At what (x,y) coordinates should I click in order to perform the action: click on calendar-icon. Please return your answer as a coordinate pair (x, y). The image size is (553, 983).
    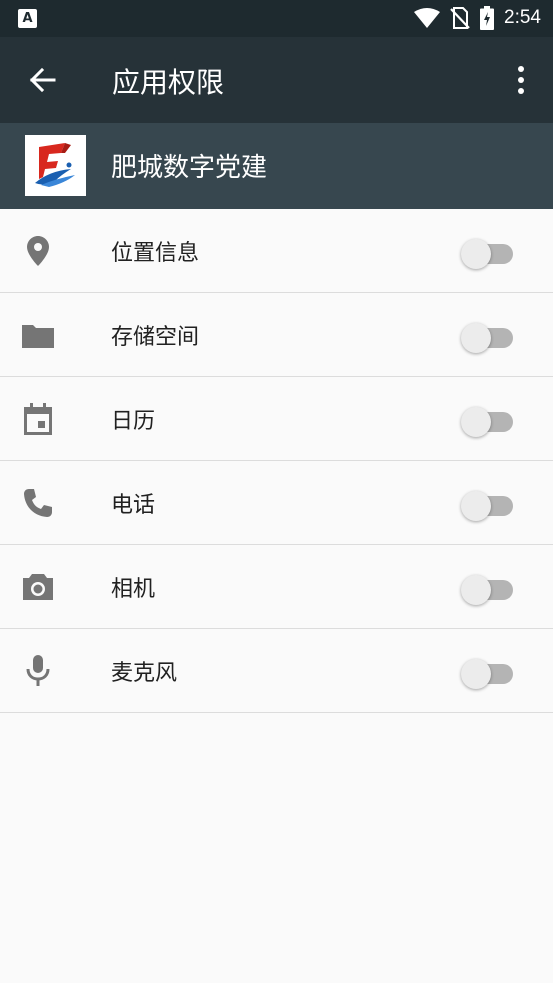
    Looking at the image, I should click on (38, 419).